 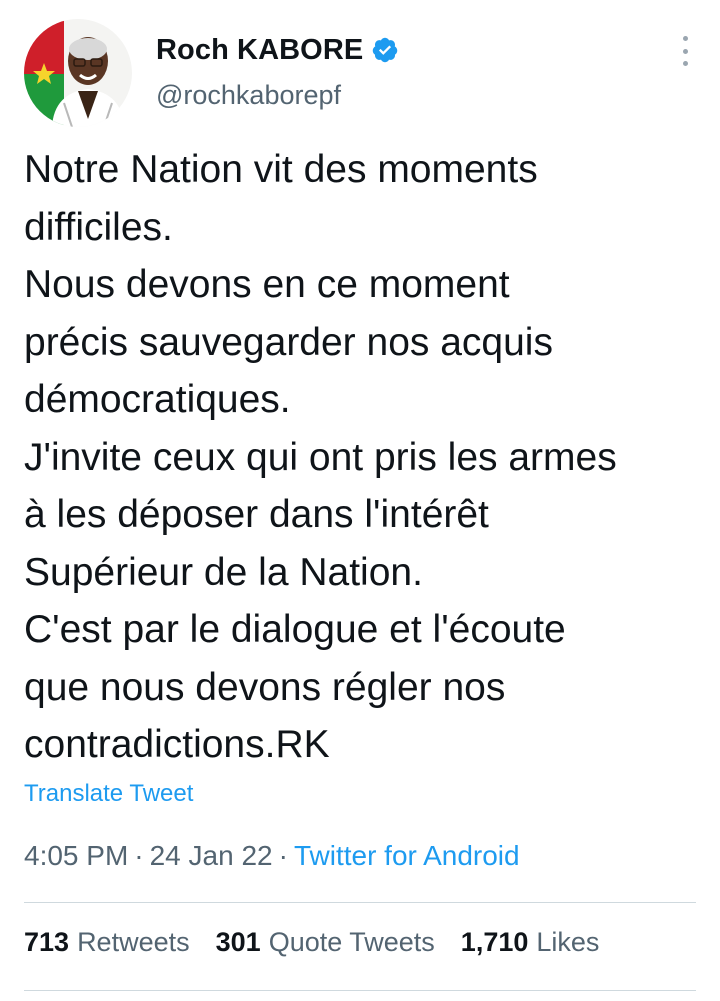 I want to click on retweets-count: 713, so click(x=47, y=942).